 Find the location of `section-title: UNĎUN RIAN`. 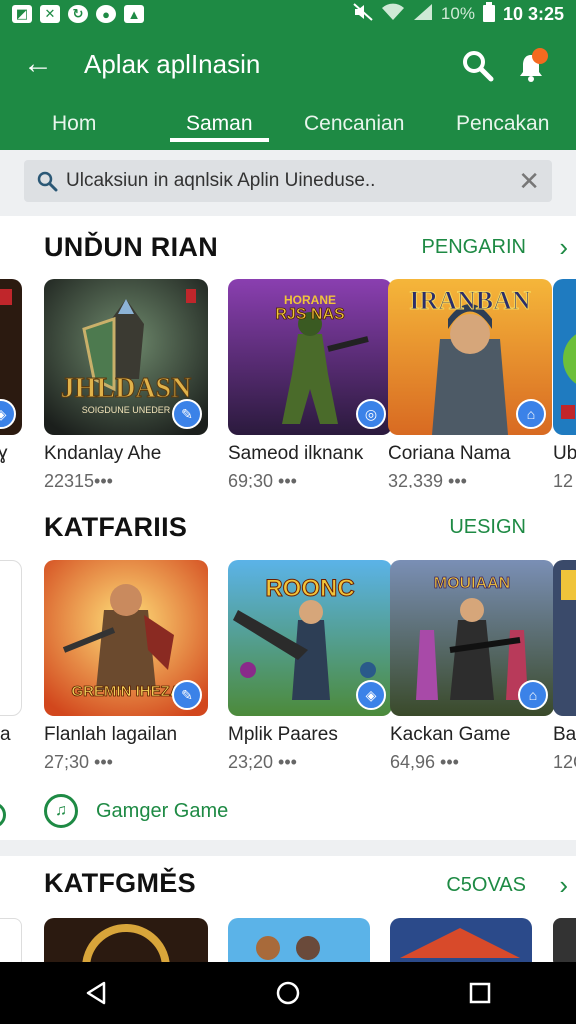

section-title: UNĎUN RIAN is located at coordinates (131, 247).